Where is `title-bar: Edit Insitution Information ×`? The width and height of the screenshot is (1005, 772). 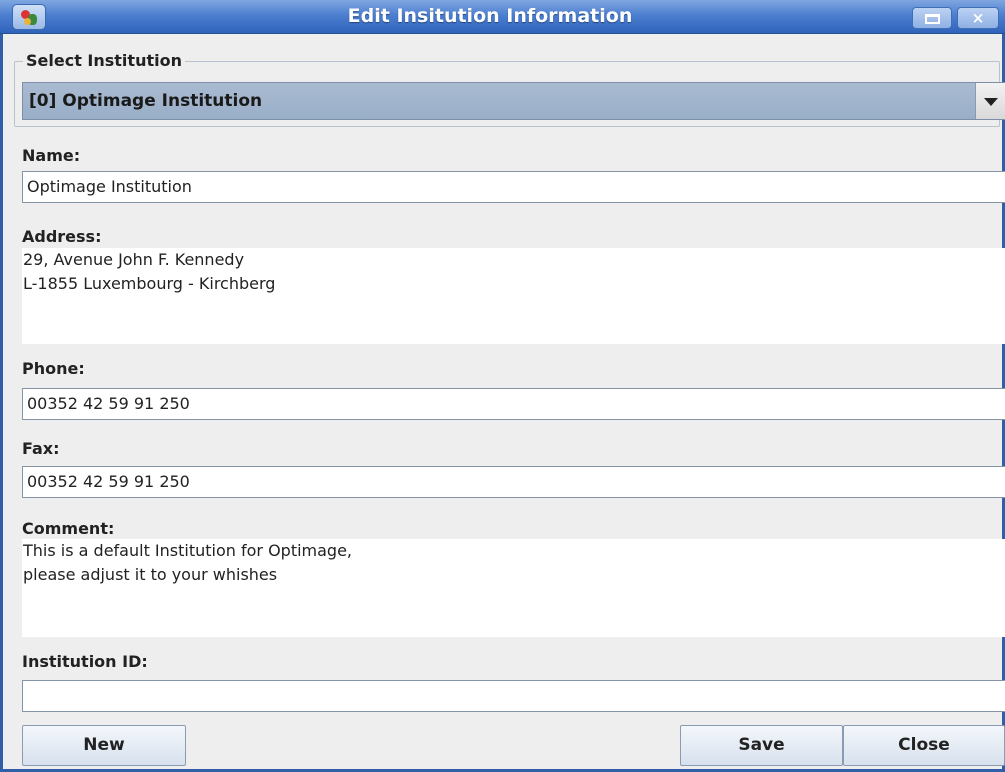 title-bar: Edit Insitution Information × is located at coordinates (502, 17).